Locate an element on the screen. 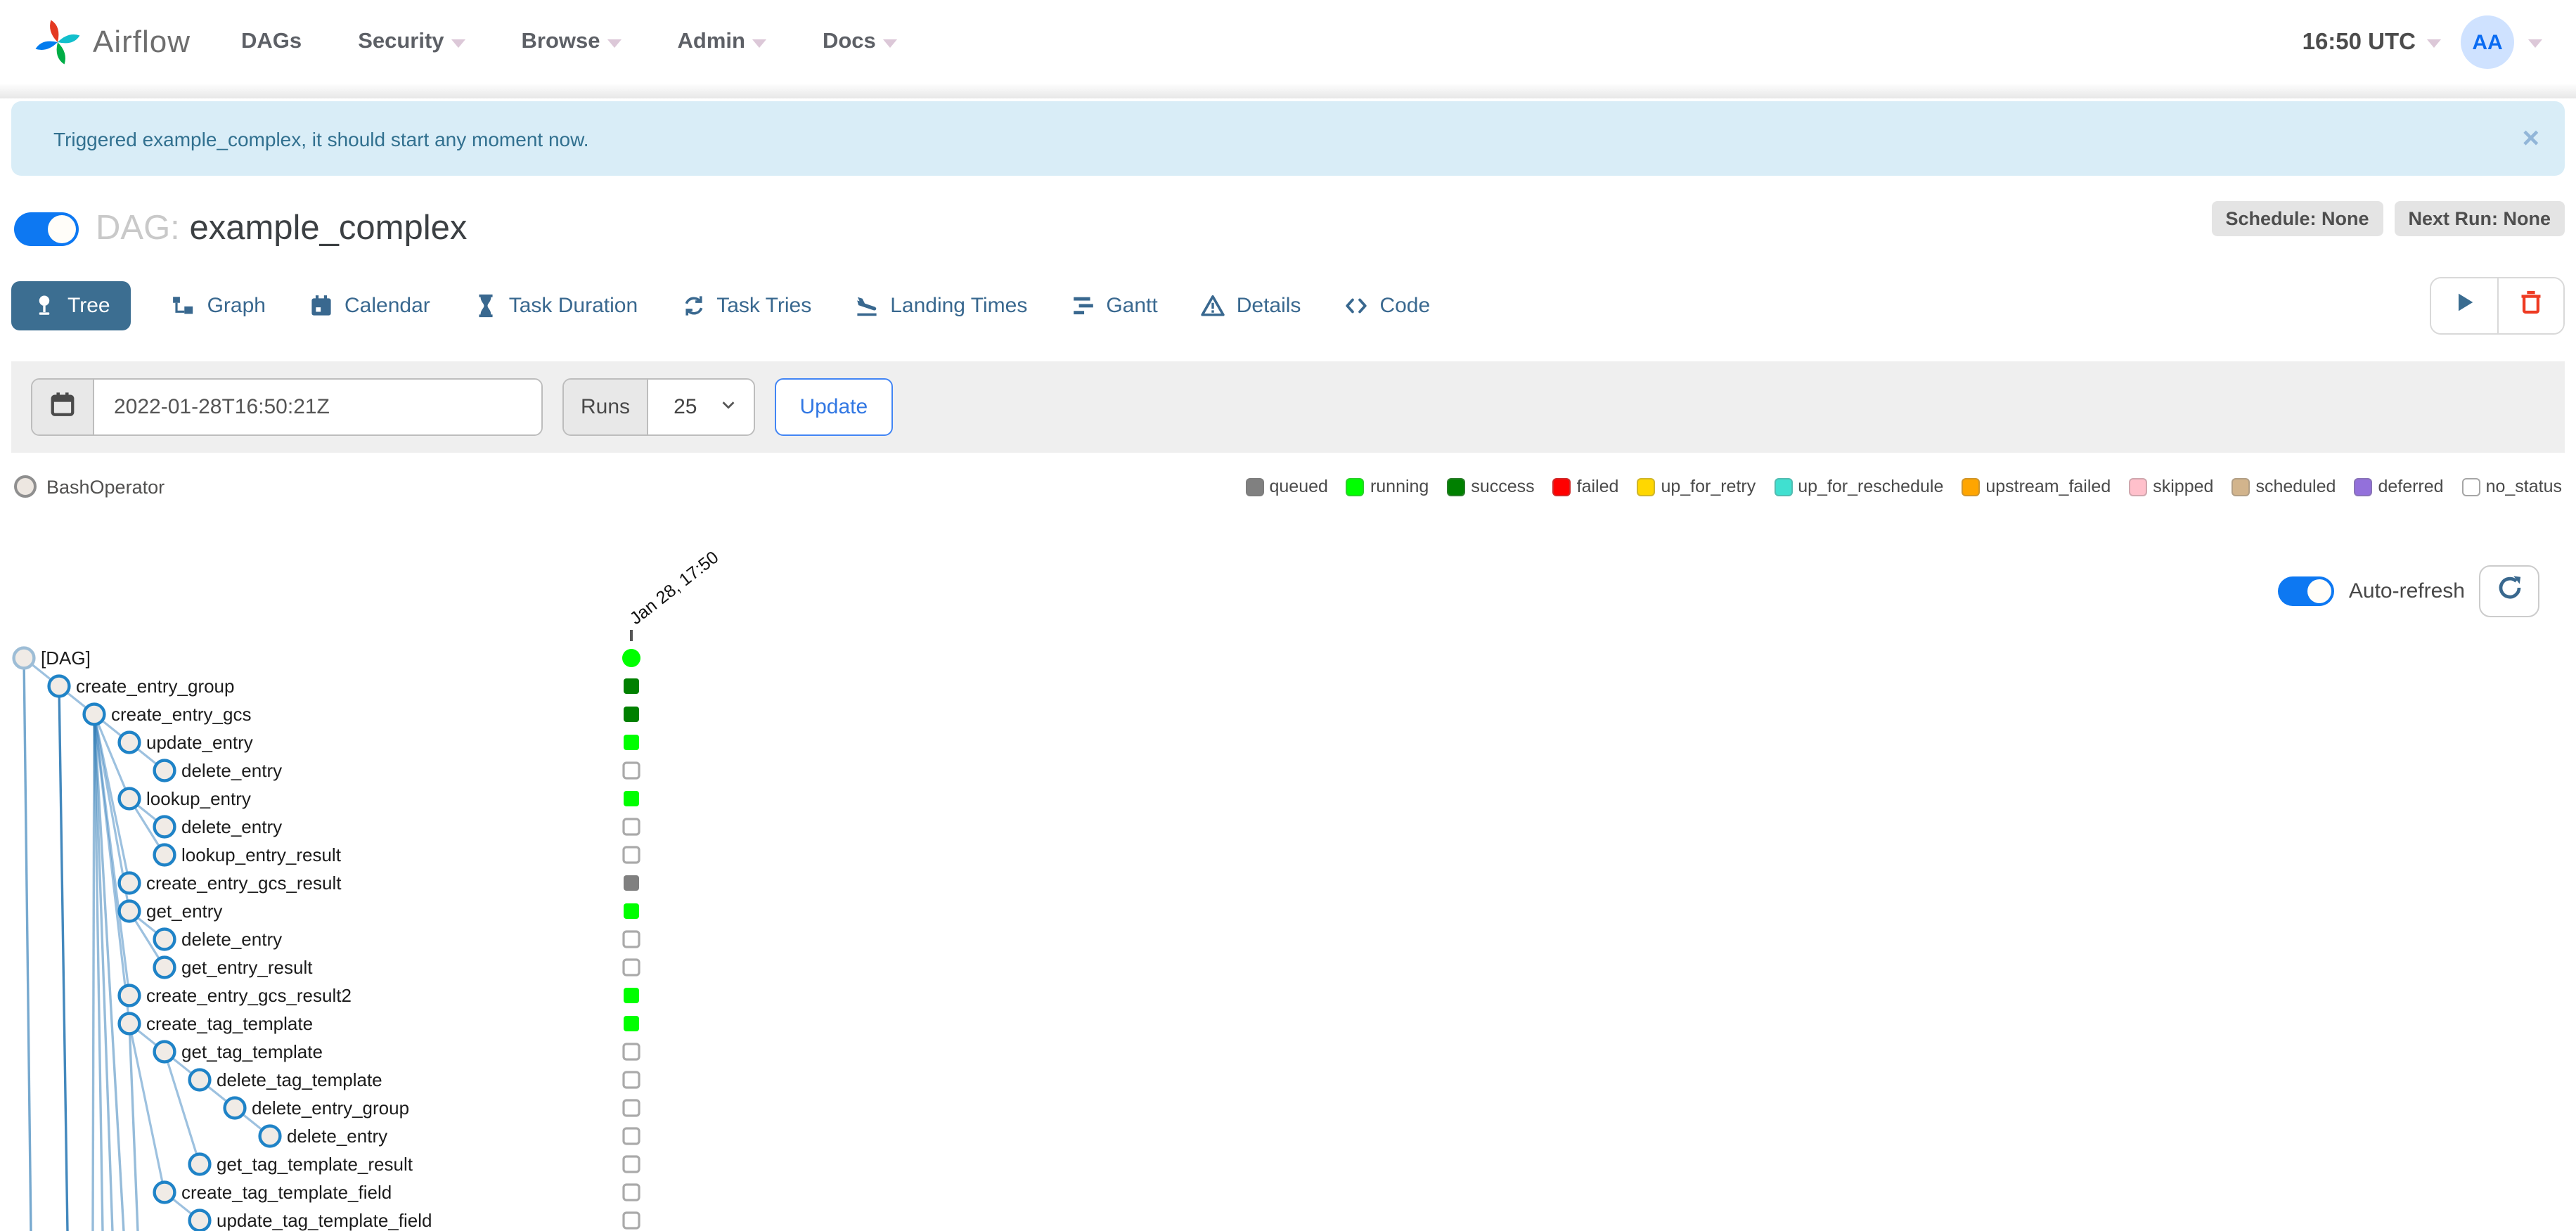 The image size is (2576, 1231). legend-item-skipped: skipped is located at coordinates (2171, 486).